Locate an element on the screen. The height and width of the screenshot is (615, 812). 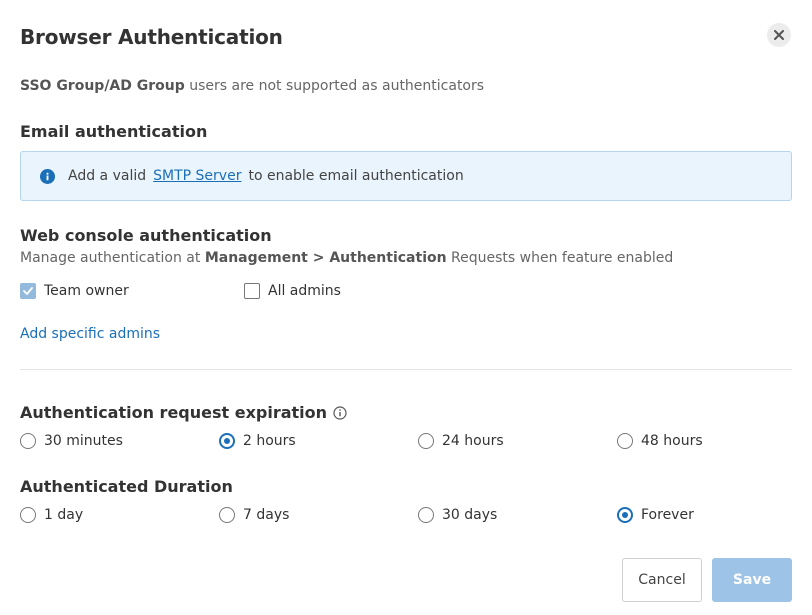
add-specific-admins-link: Add specific admins is located at coordinates (90, 334).